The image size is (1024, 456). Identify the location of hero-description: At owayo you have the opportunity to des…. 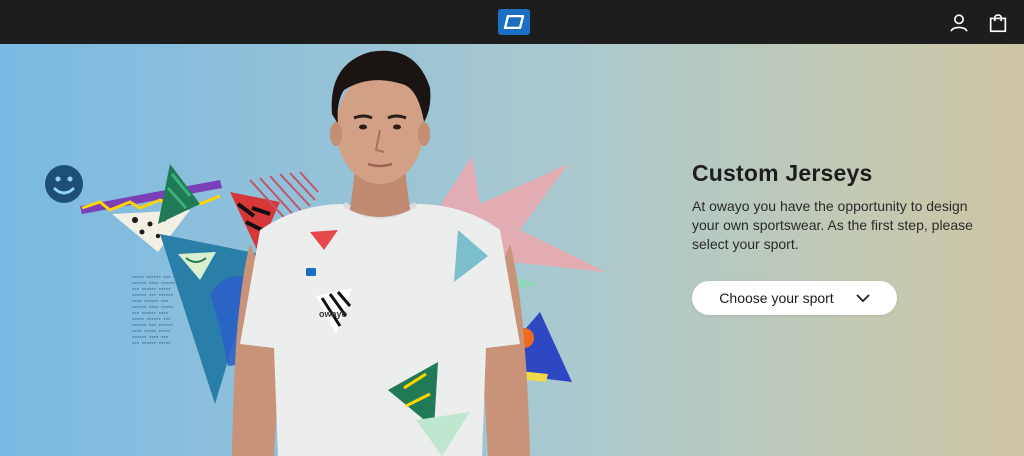
(832, 225).